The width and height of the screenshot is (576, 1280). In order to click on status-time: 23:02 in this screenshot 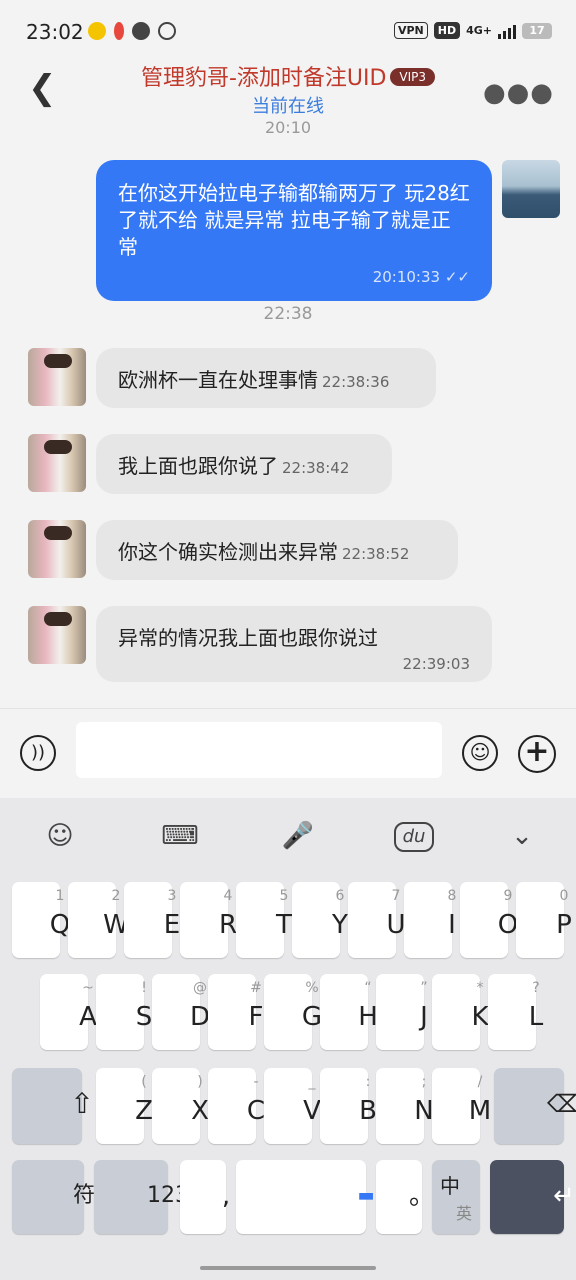, I will do `click(55, 32)`.